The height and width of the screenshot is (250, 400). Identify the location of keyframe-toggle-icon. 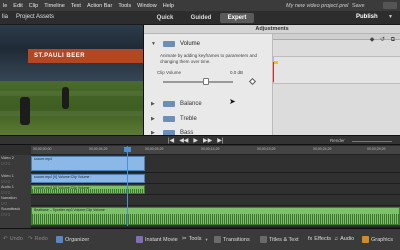
(252, 81).